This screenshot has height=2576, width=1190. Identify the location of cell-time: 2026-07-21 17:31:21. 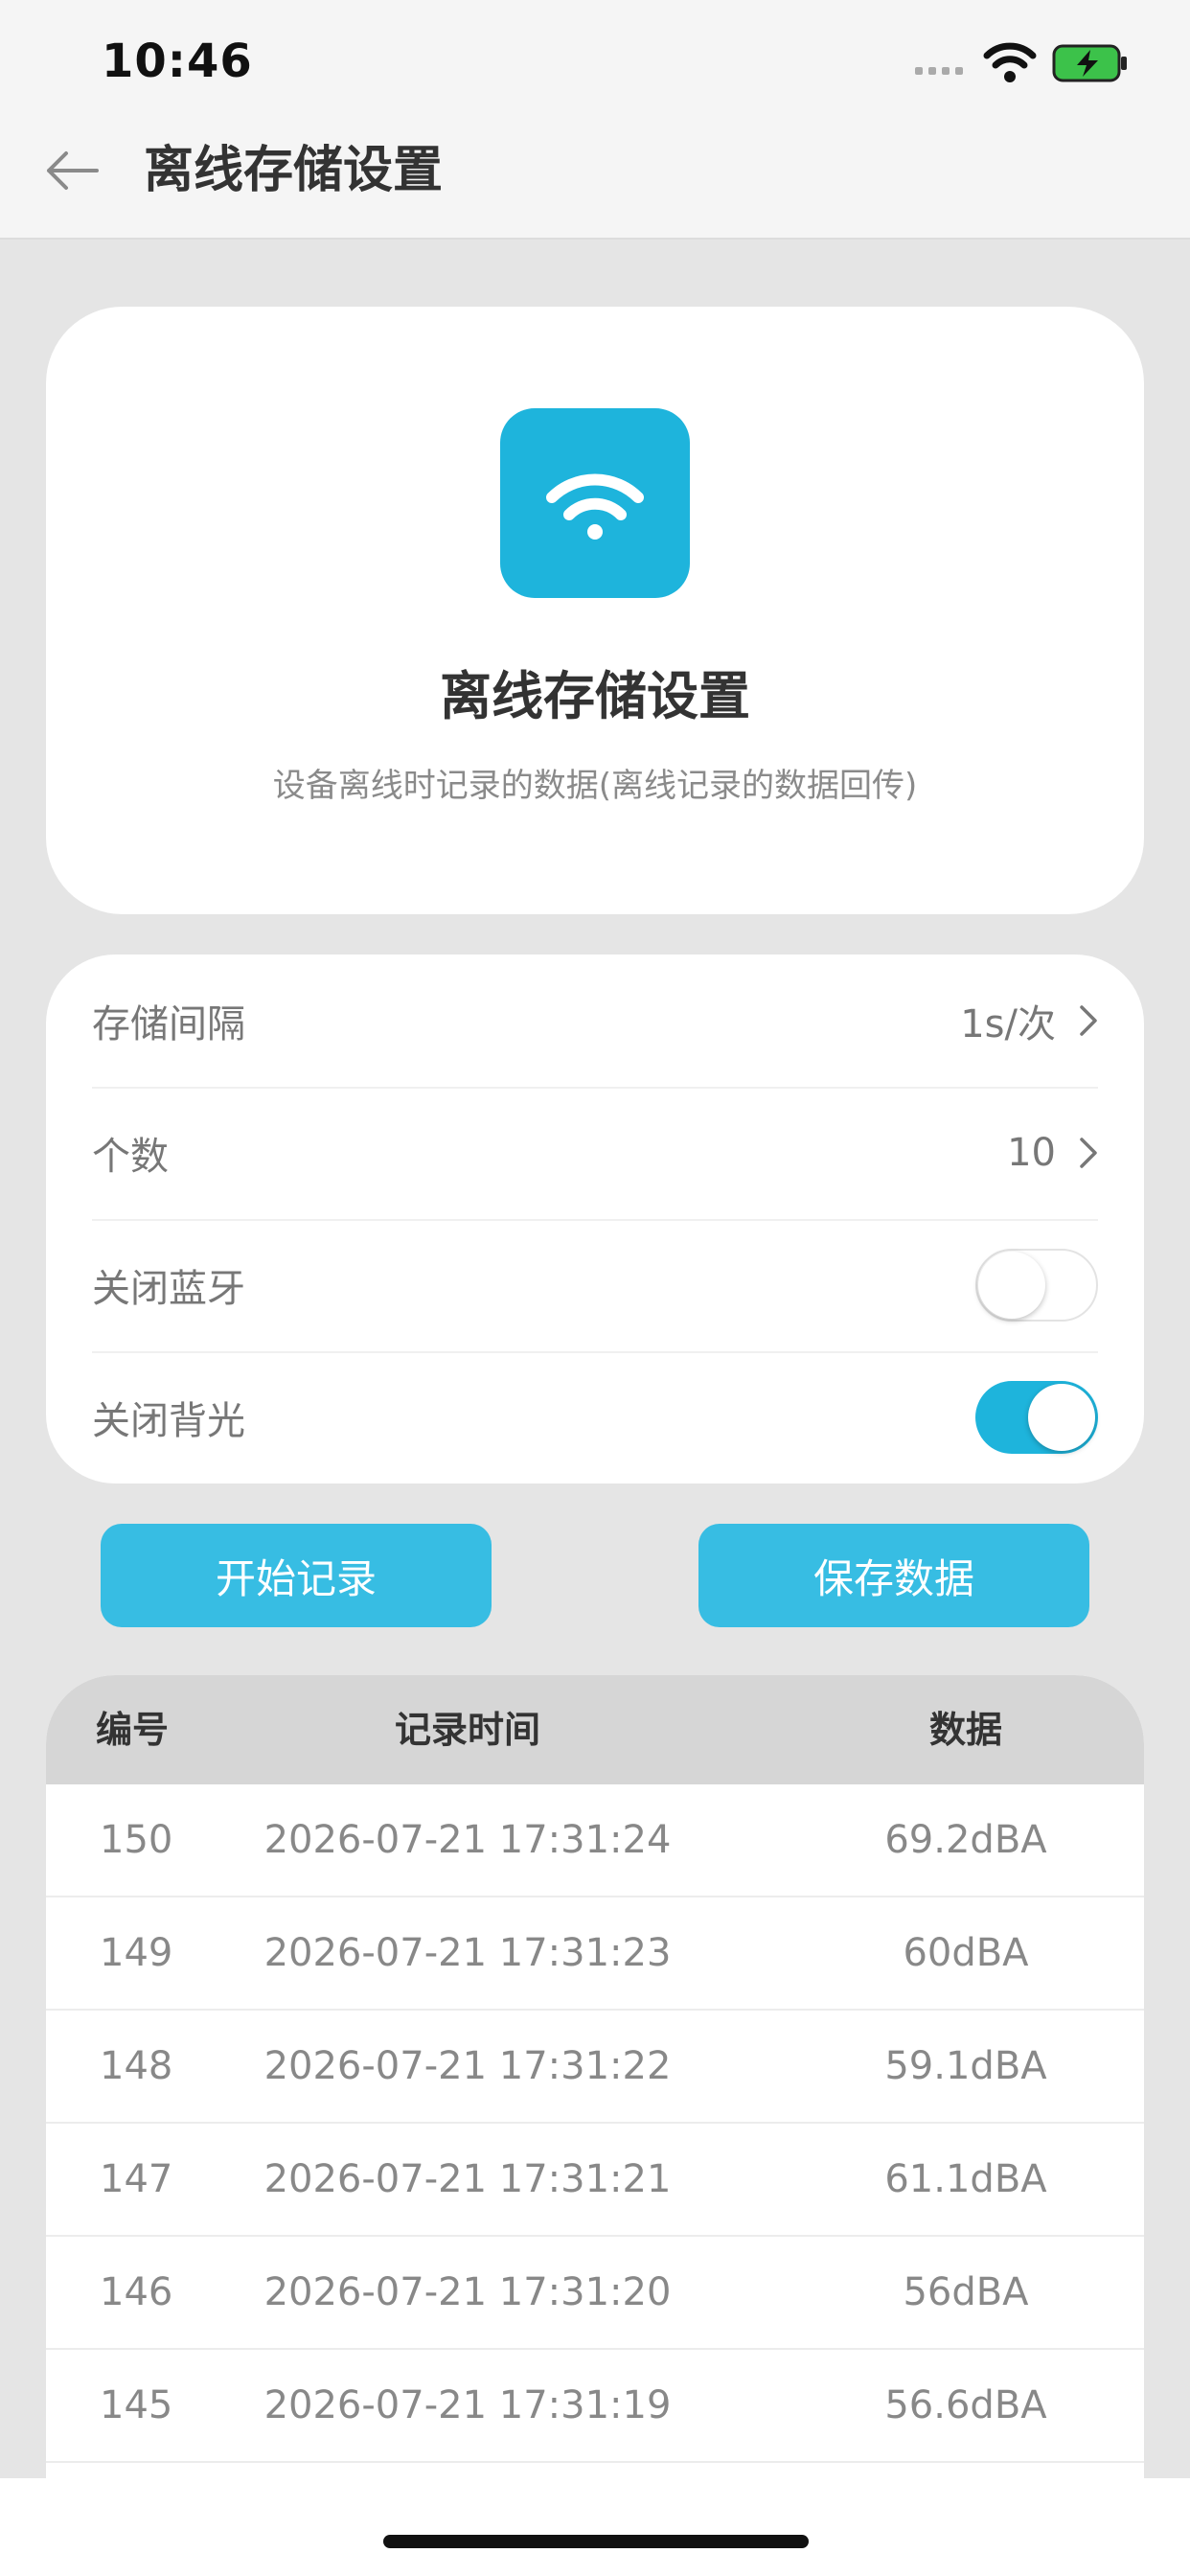
(468, 2179).